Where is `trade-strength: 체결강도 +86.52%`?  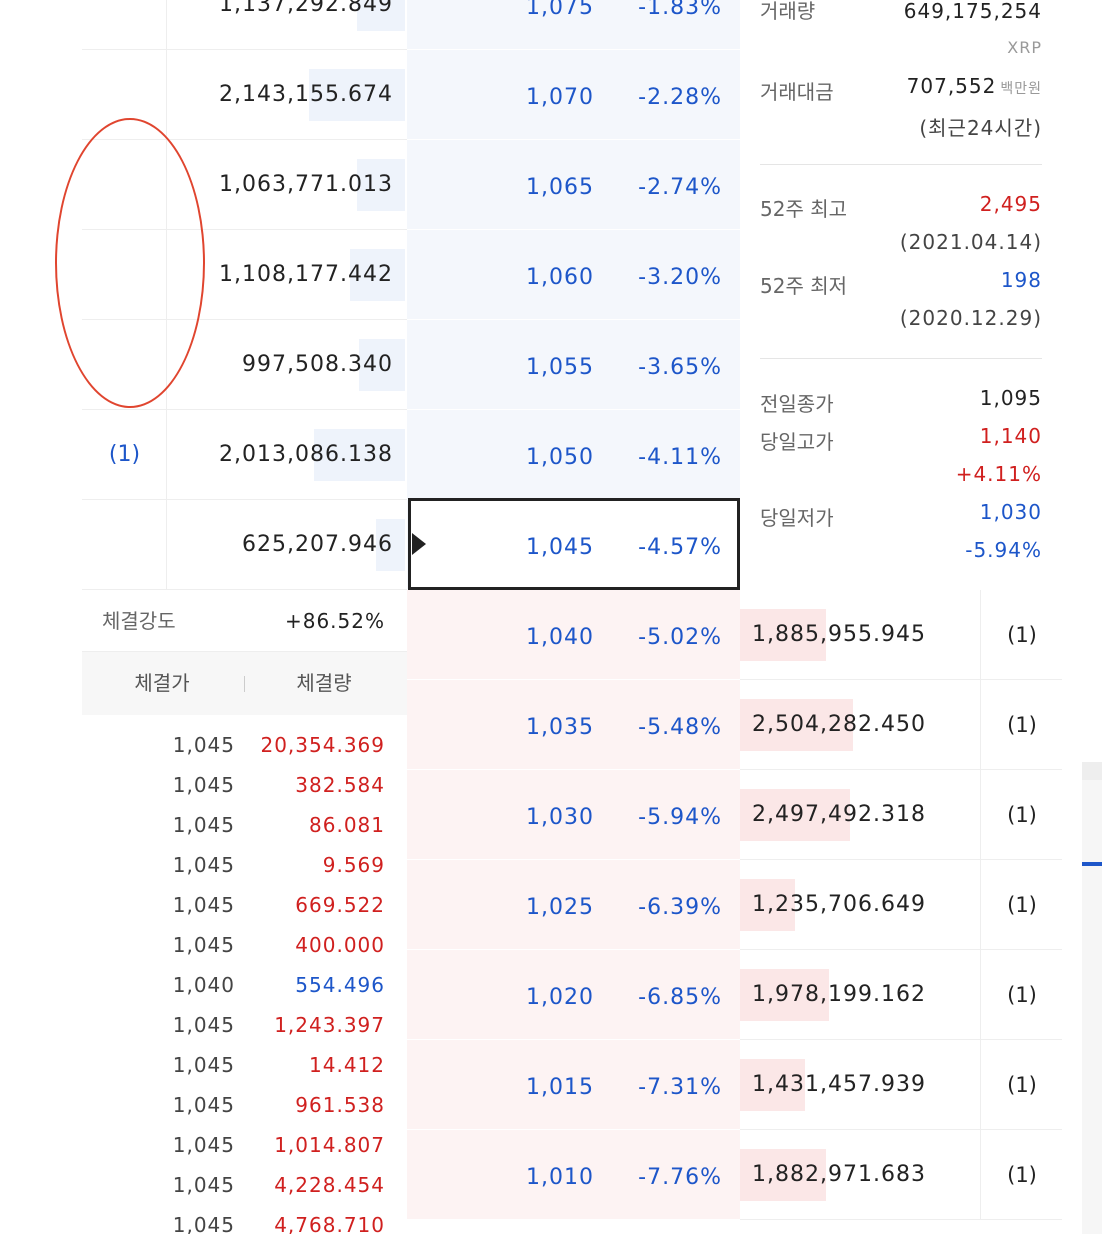
trade-strength: 체결강도 +86.52% is located at coordinates (244, 621).